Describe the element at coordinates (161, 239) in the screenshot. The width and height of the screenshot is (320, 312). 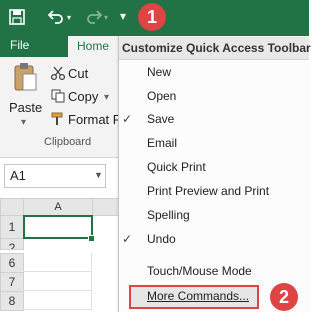
I see `menu-item-label: Undo` at that location.